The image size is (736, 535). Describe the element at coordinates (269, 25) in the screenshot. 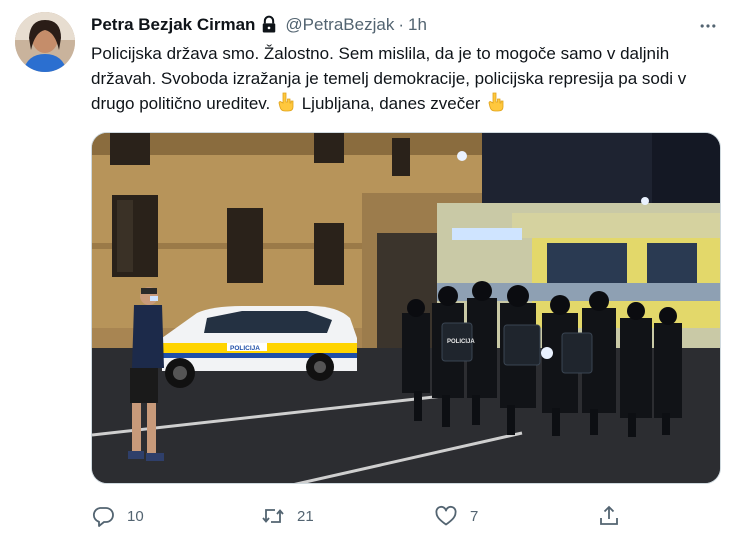

I see `lock-icon` at that location.